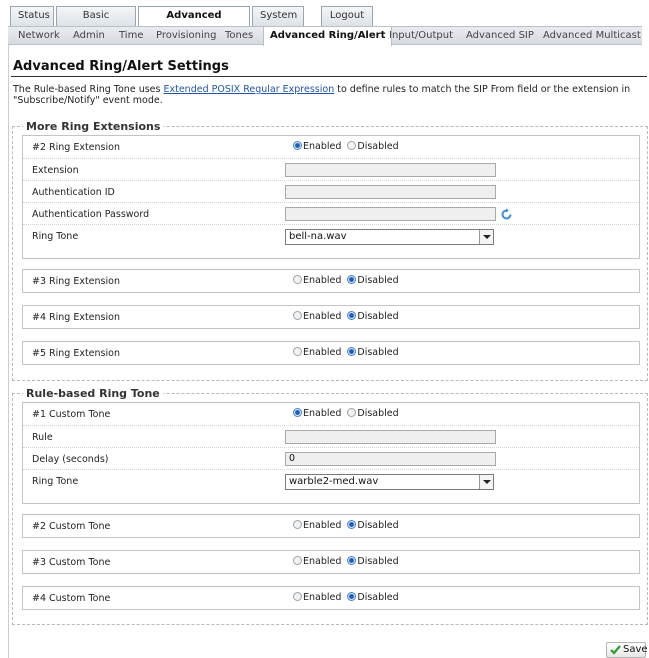 Image resolution: width=649 pixels, height=658 pixels. I want to click on custom-tone-2-radio: Enabled Disabled, so click(349, 525).